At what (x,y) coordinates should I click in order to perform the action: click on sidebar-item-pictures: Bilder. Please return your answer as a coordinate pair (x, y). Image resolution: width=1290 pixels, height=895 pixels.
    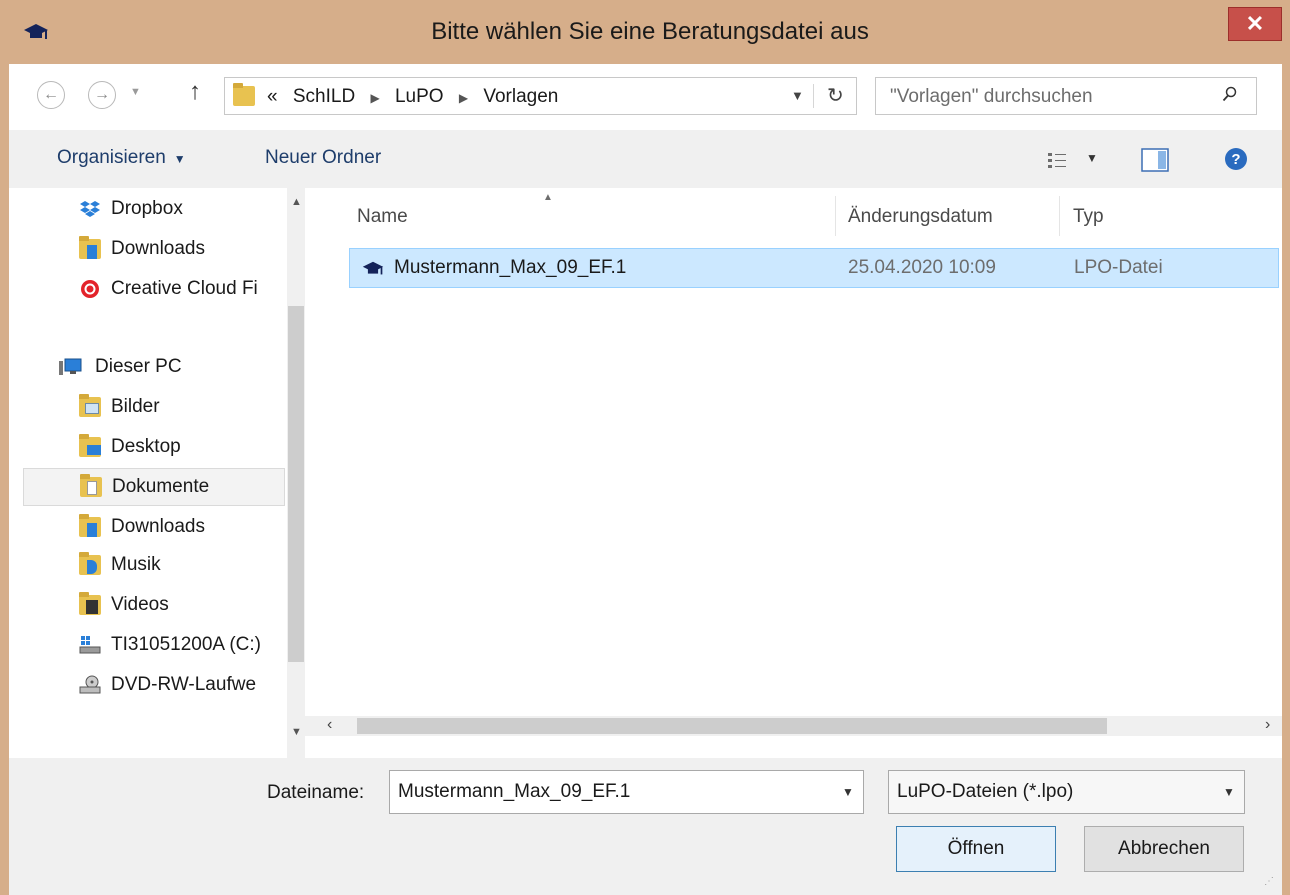
    Looking at the image, I should click on (119, 407).